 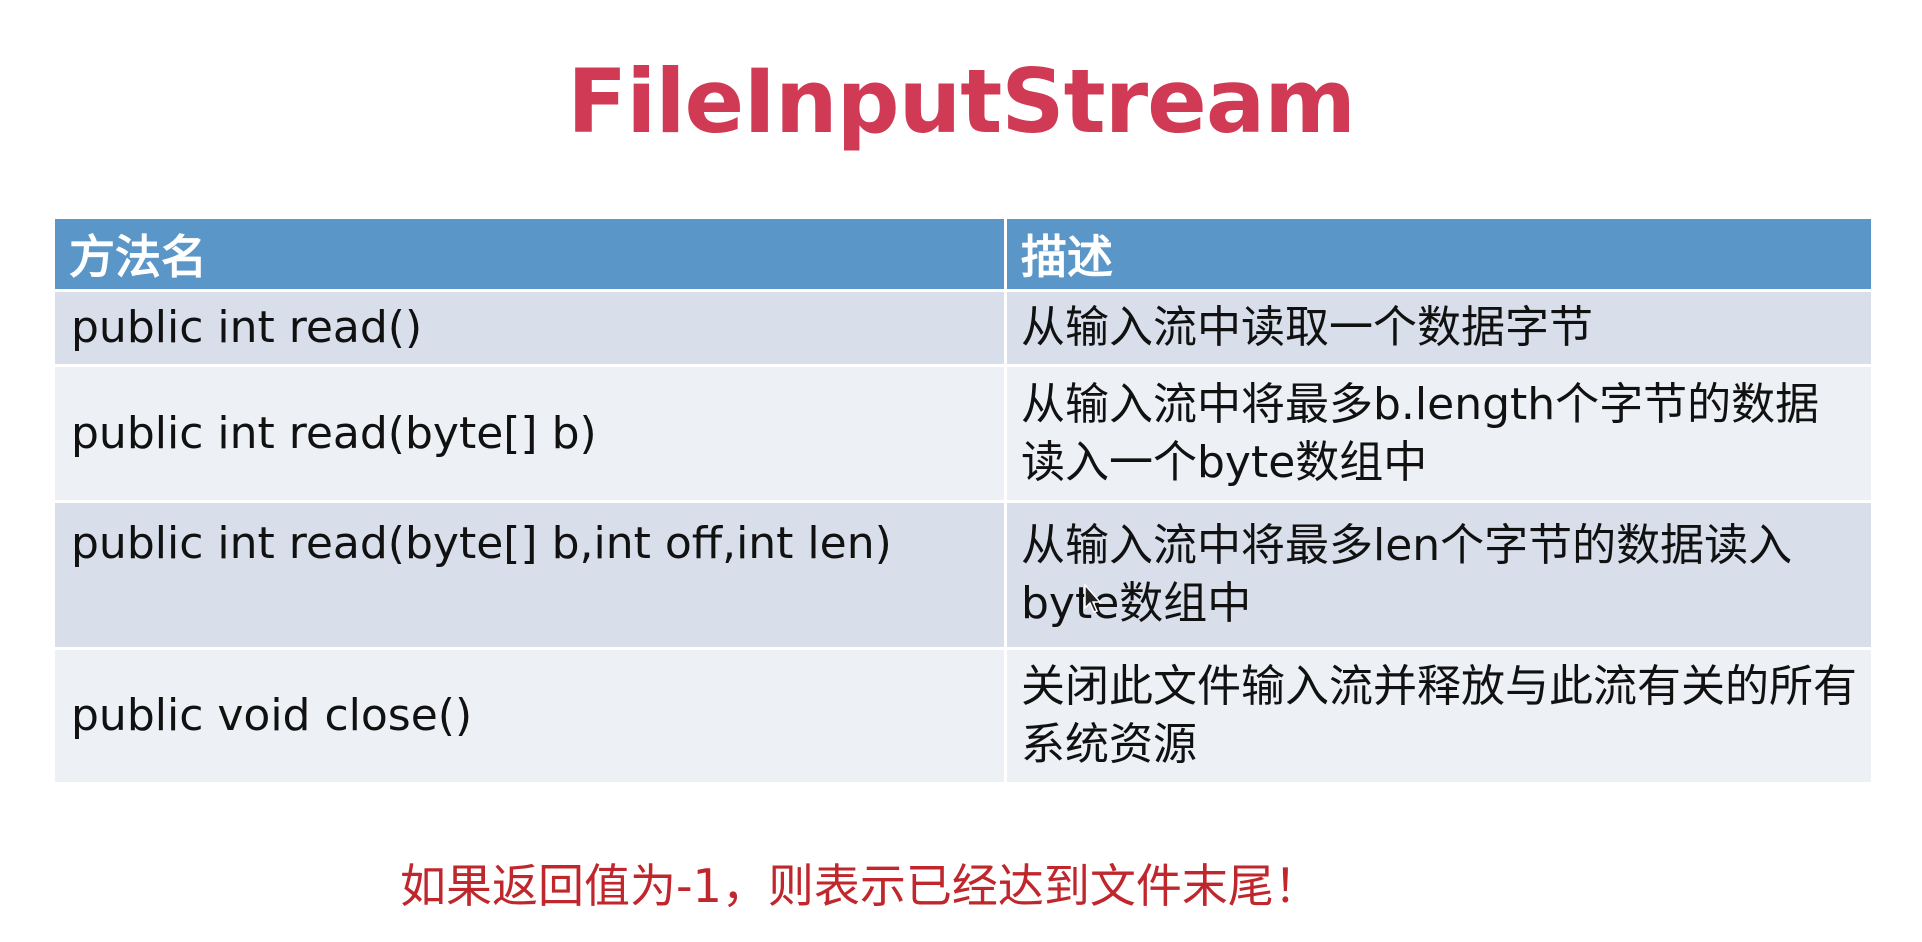 What do you see at coordinates (1439, 326) in the screenshot?
I see `description-cell: 从输入流中读取一个数据字节` at bounding box center [1439, 326].